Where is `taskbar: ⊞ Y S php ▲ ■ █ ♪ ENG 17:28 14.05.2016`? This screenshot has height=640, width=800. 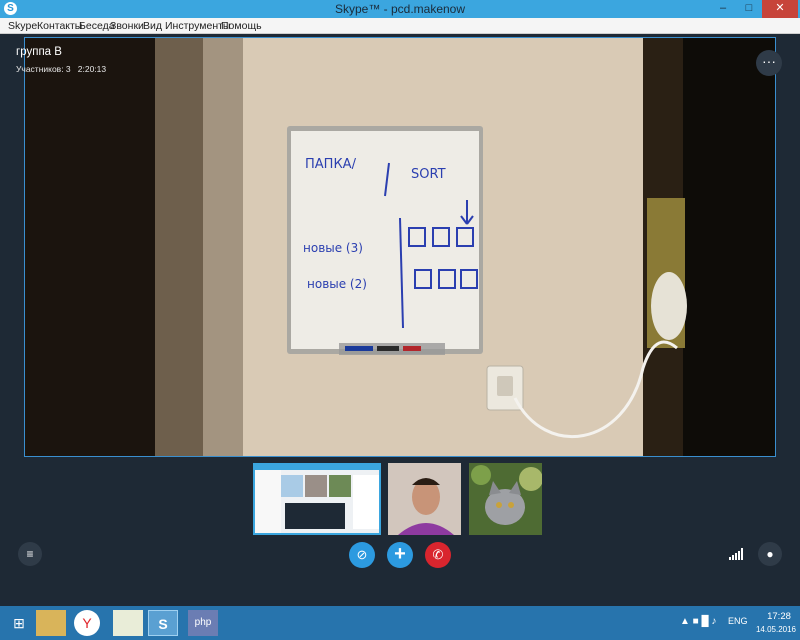
taskbar: ⊞ Y S php ▲ ■ █ ♪ ENG 17:28 14.05.2016 is located at coordinates (400, 623).